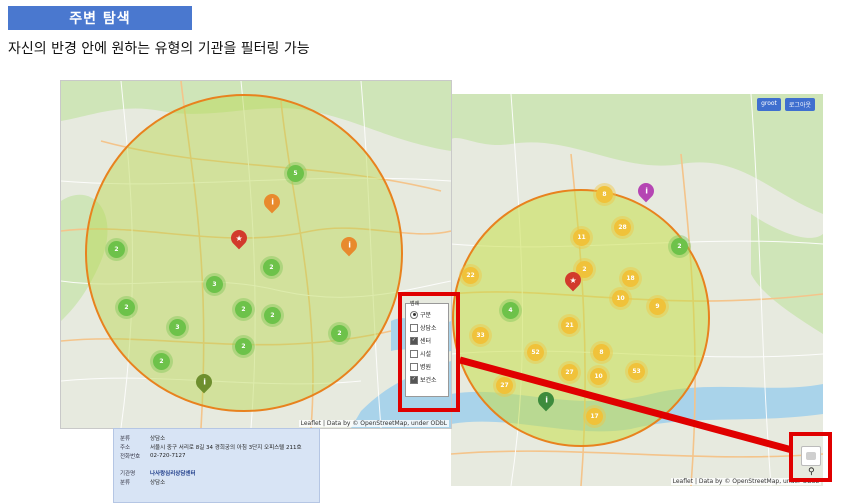  Describe the element at coordinates (535, 352) in the screenshot. I see `cluster-marker: 52` at that location.